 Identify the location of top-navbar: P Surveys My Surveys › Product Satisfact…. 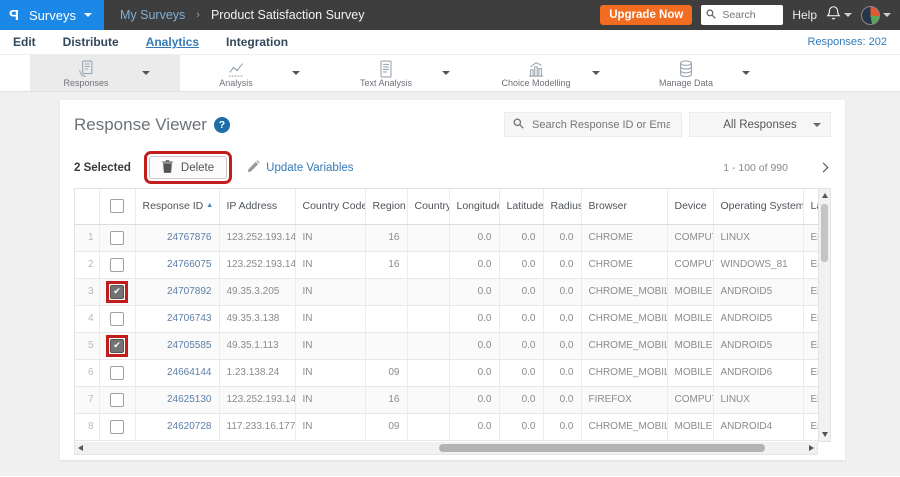
(450, 15).